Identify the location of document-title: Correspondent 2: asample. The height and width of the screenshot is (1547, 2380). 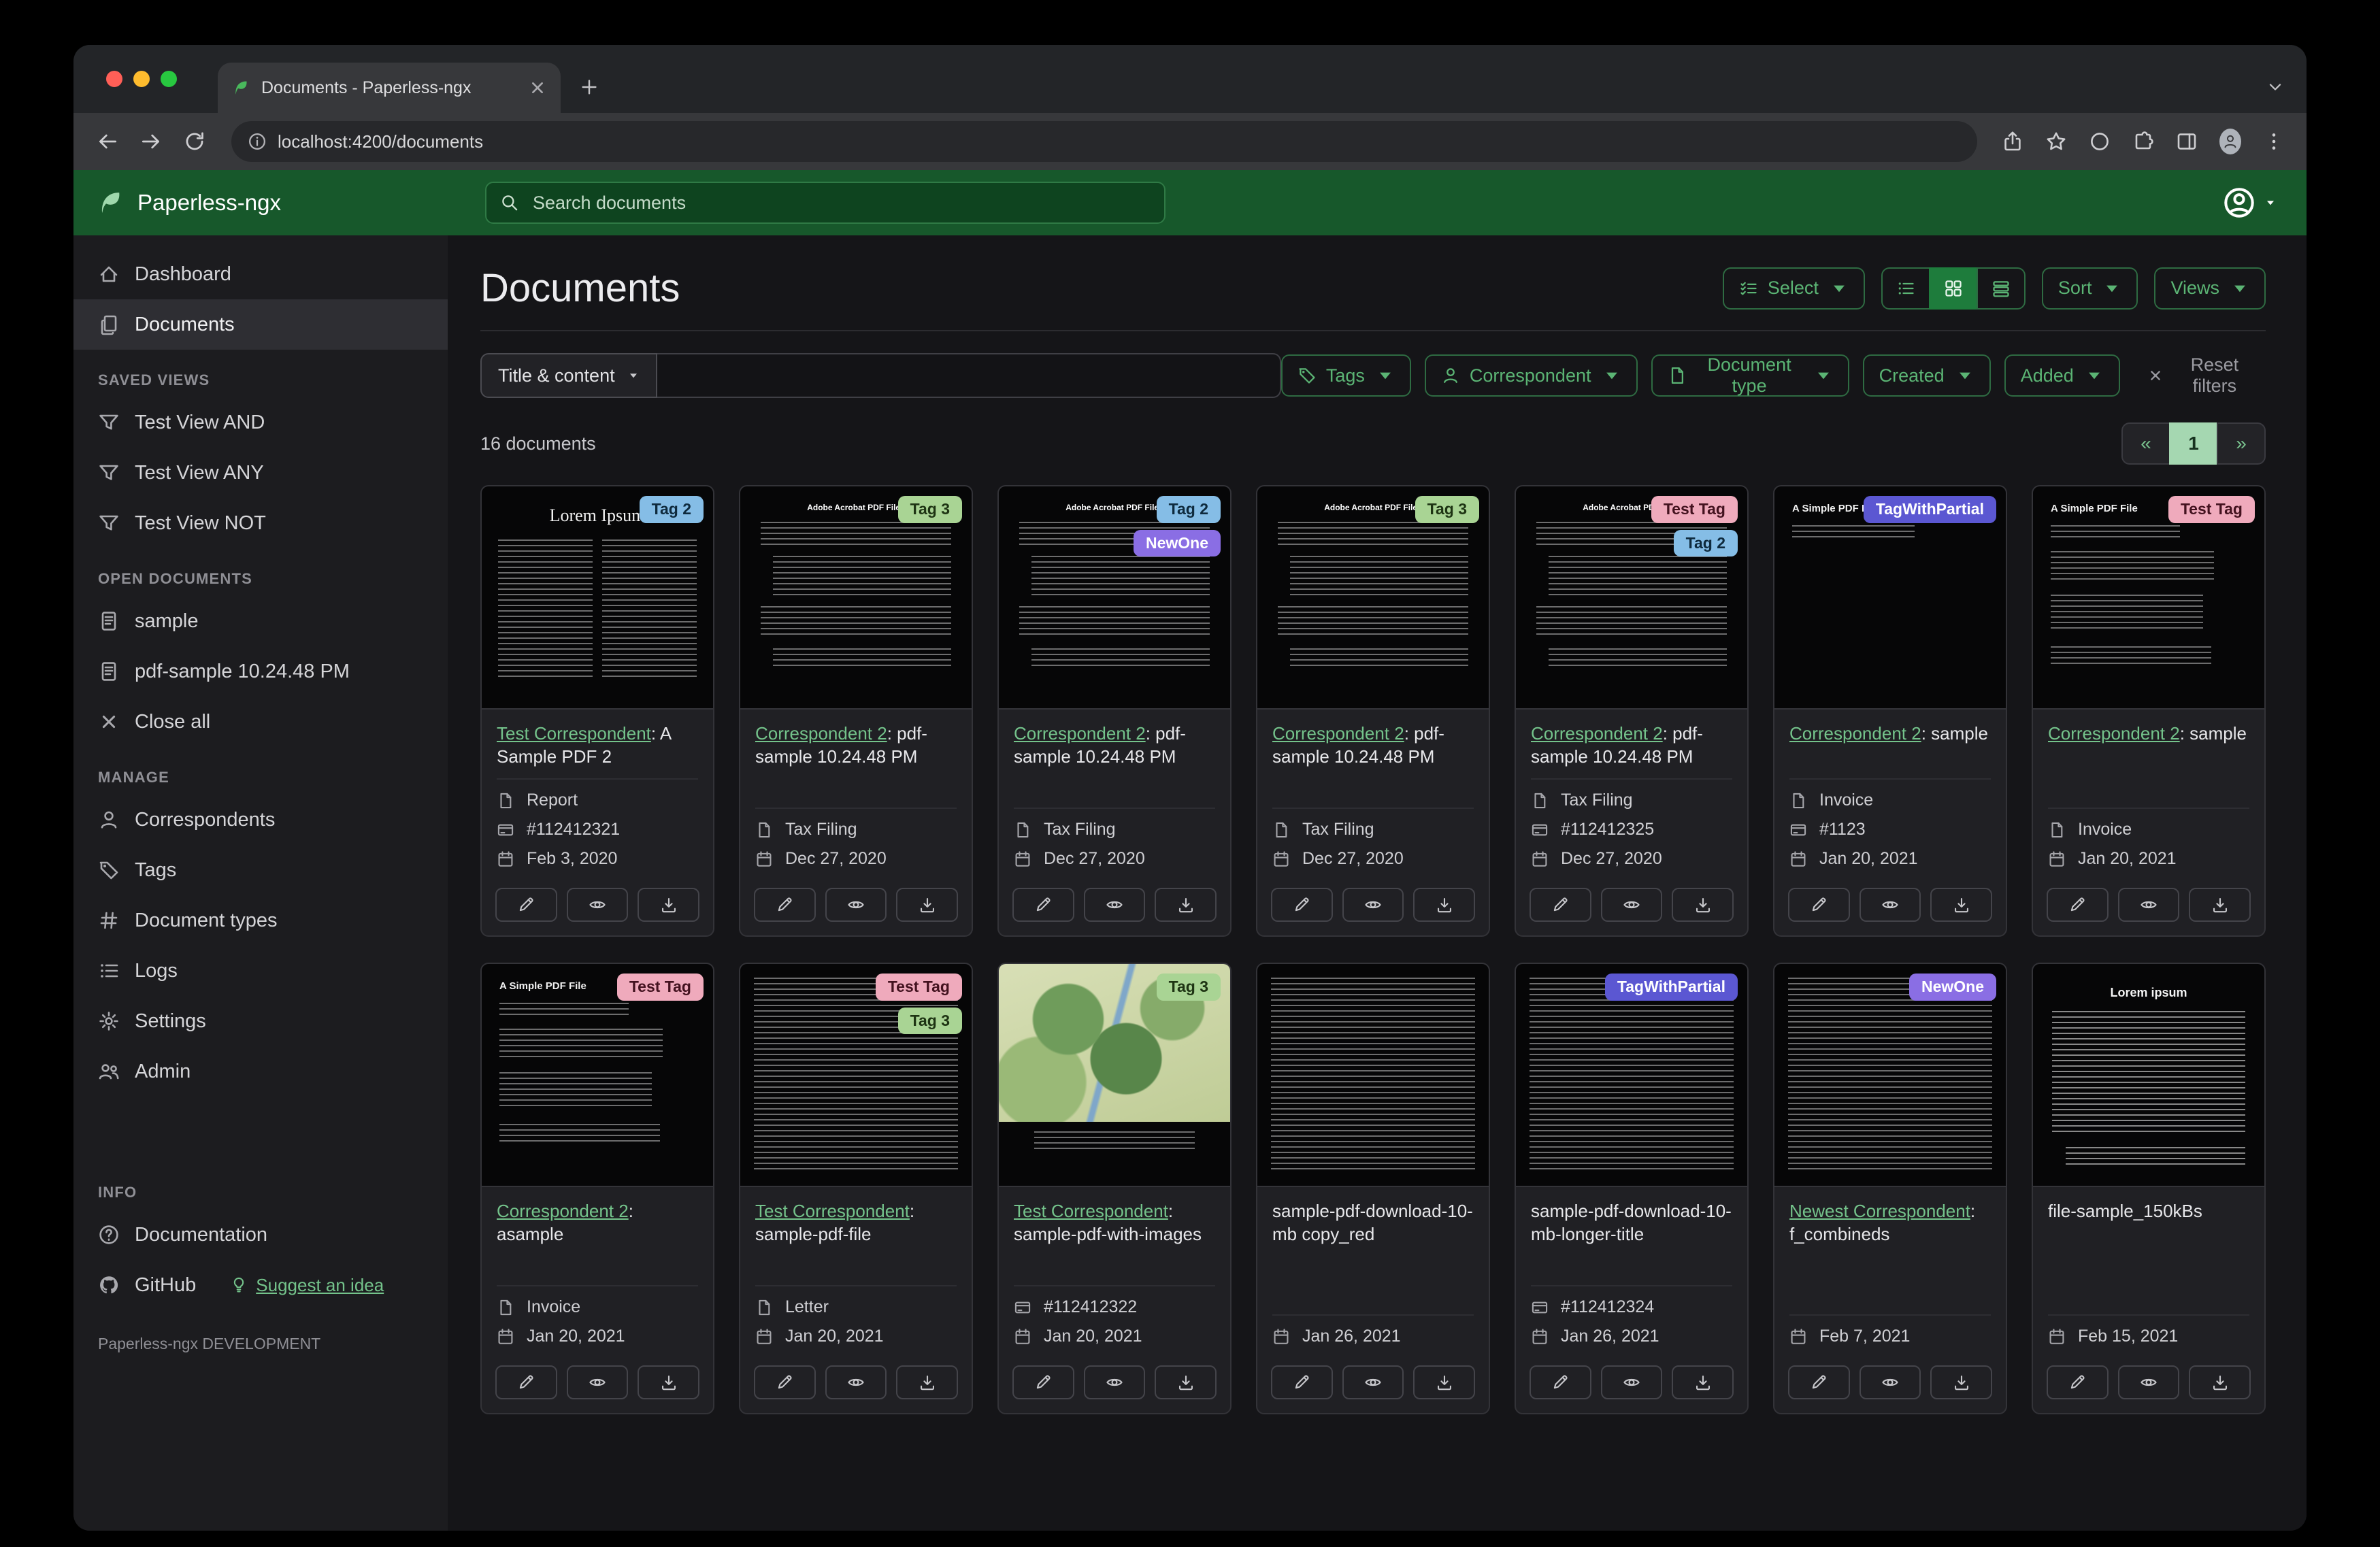
(598, 1222).